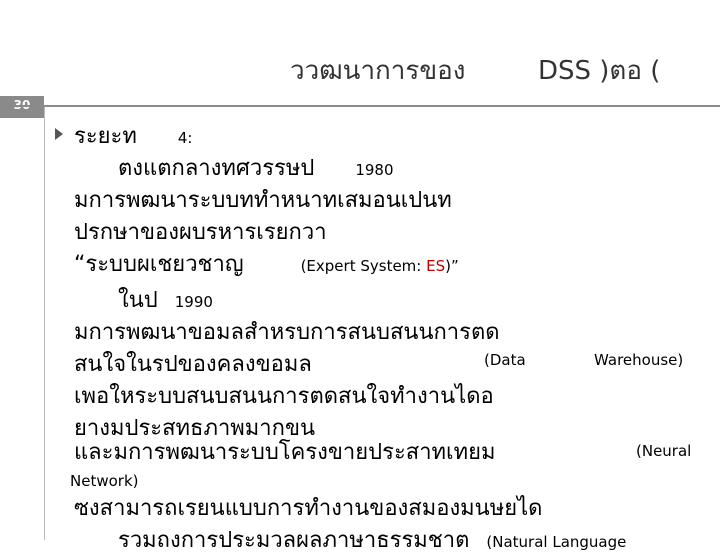 Image resolution: width=720 pixels, height=557 pixels. Describe the element at coordinates (308, 508) in the screenshot. I see `body-line-13: ซงสามารถเรยนแบบการทำงานของสมองมนษยได` at that location.